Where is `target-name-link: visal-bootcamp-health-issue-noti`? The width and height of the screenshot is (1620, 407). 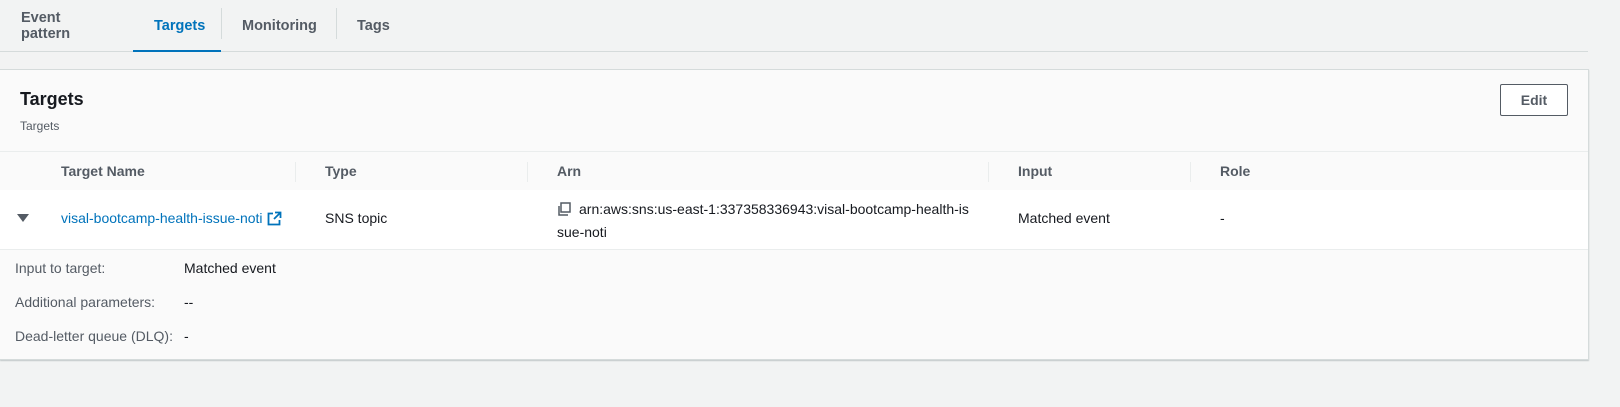 target-name-link: visal-bootcamp-health-issue-noti is located at coordinates (162, 218).